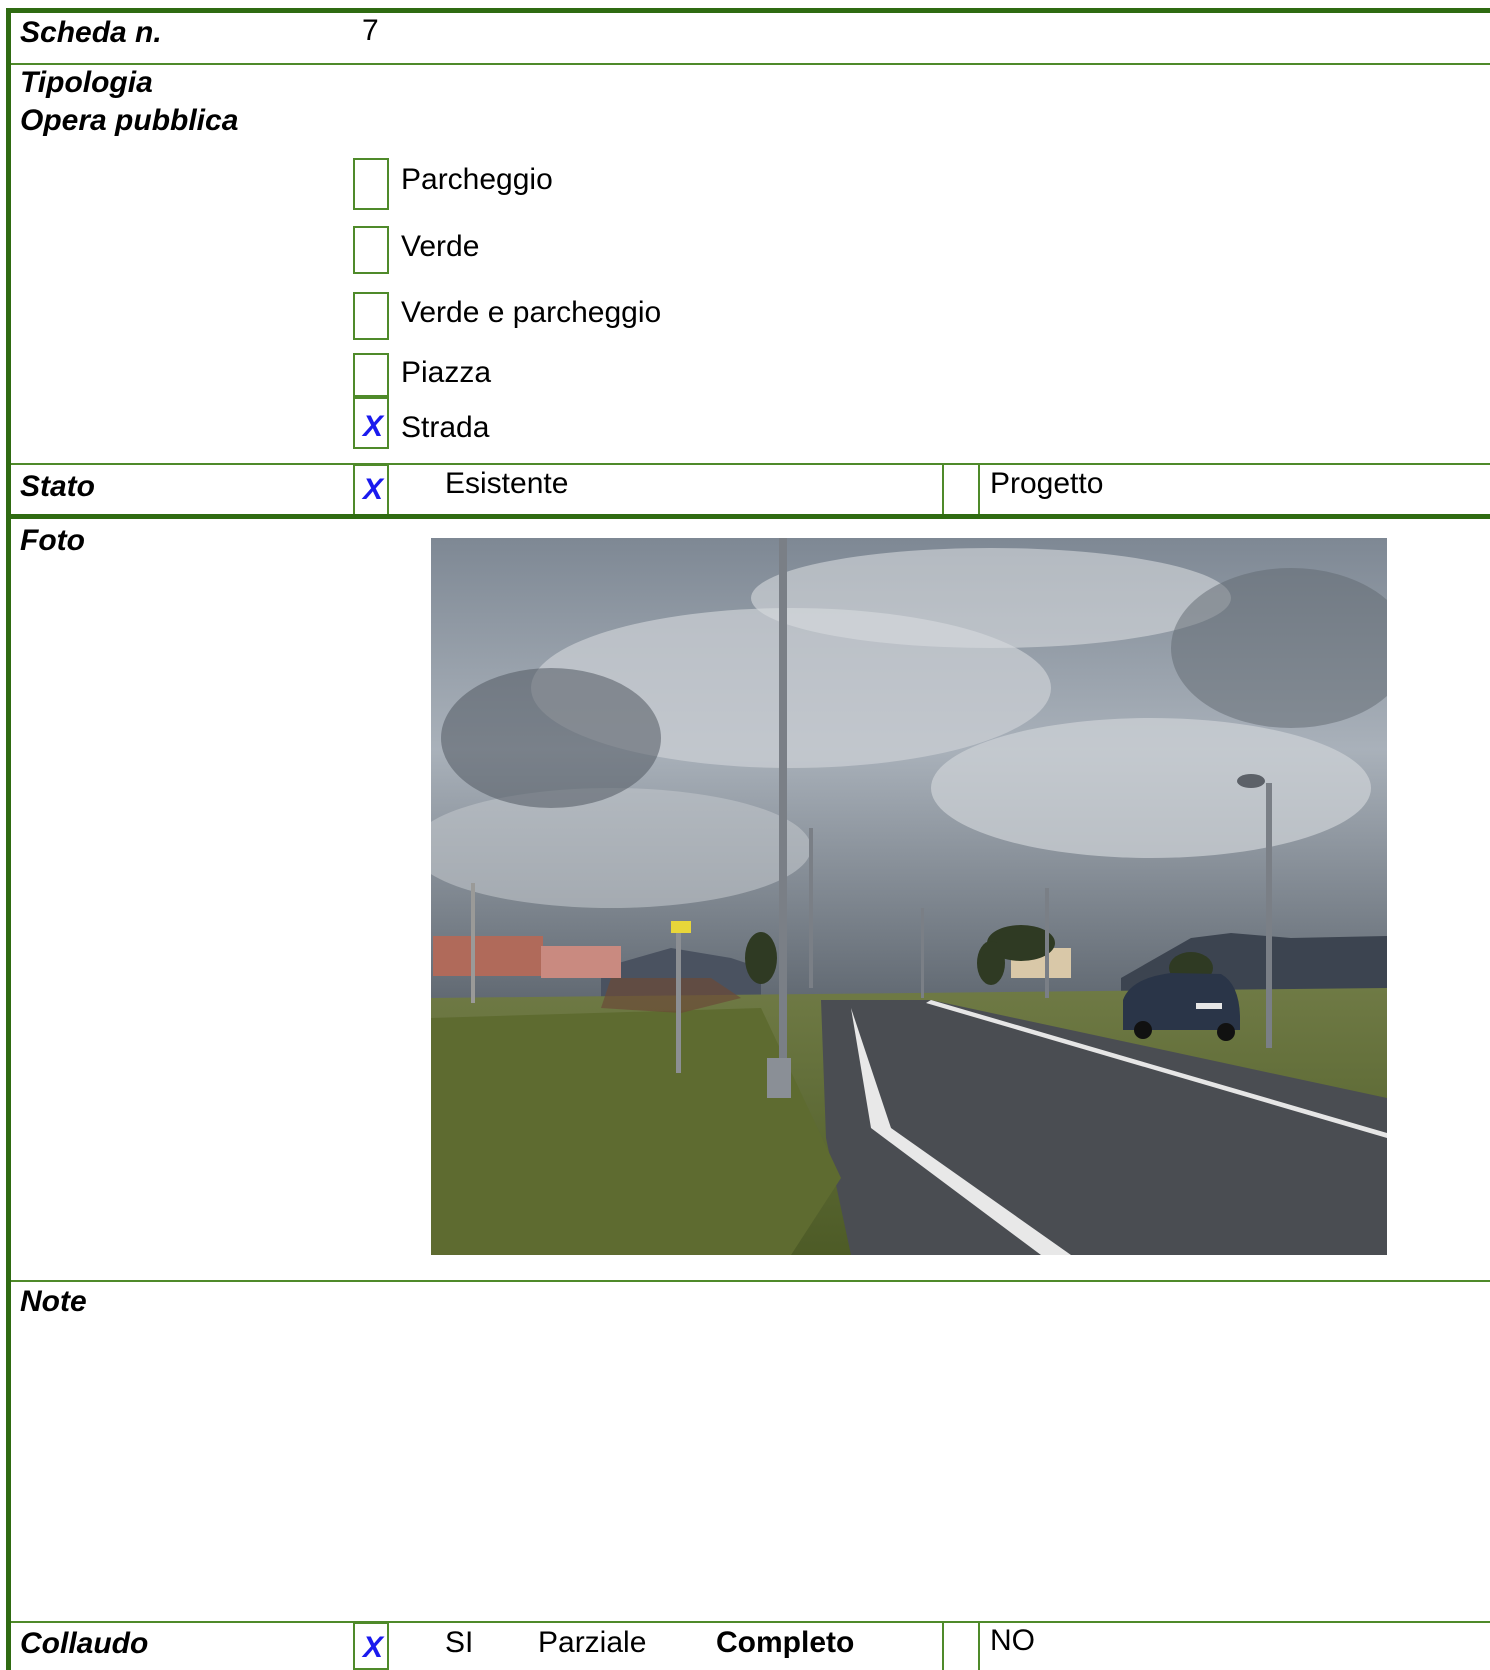 The image size is (1490, 1670). I want to click on checkbox-esistente-mark: X, so click(373, 489).